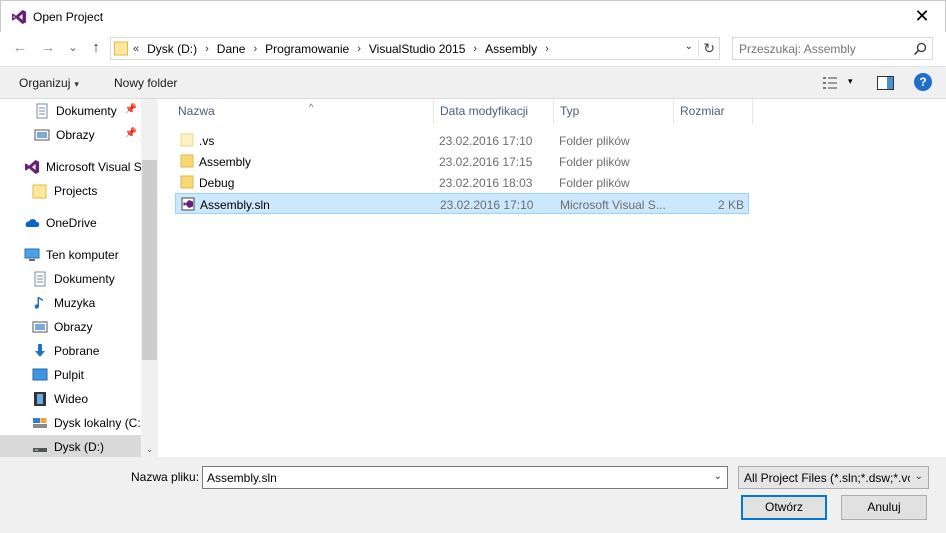 Image resolution: width=946 pixels, height=533 pixels. What do you see at coordinates (827, 478) in the screenshot?
I see `file-type-filter-value: All Project Files (*.sln;*.dsw;*.vc` at bounding box center [827, 478].